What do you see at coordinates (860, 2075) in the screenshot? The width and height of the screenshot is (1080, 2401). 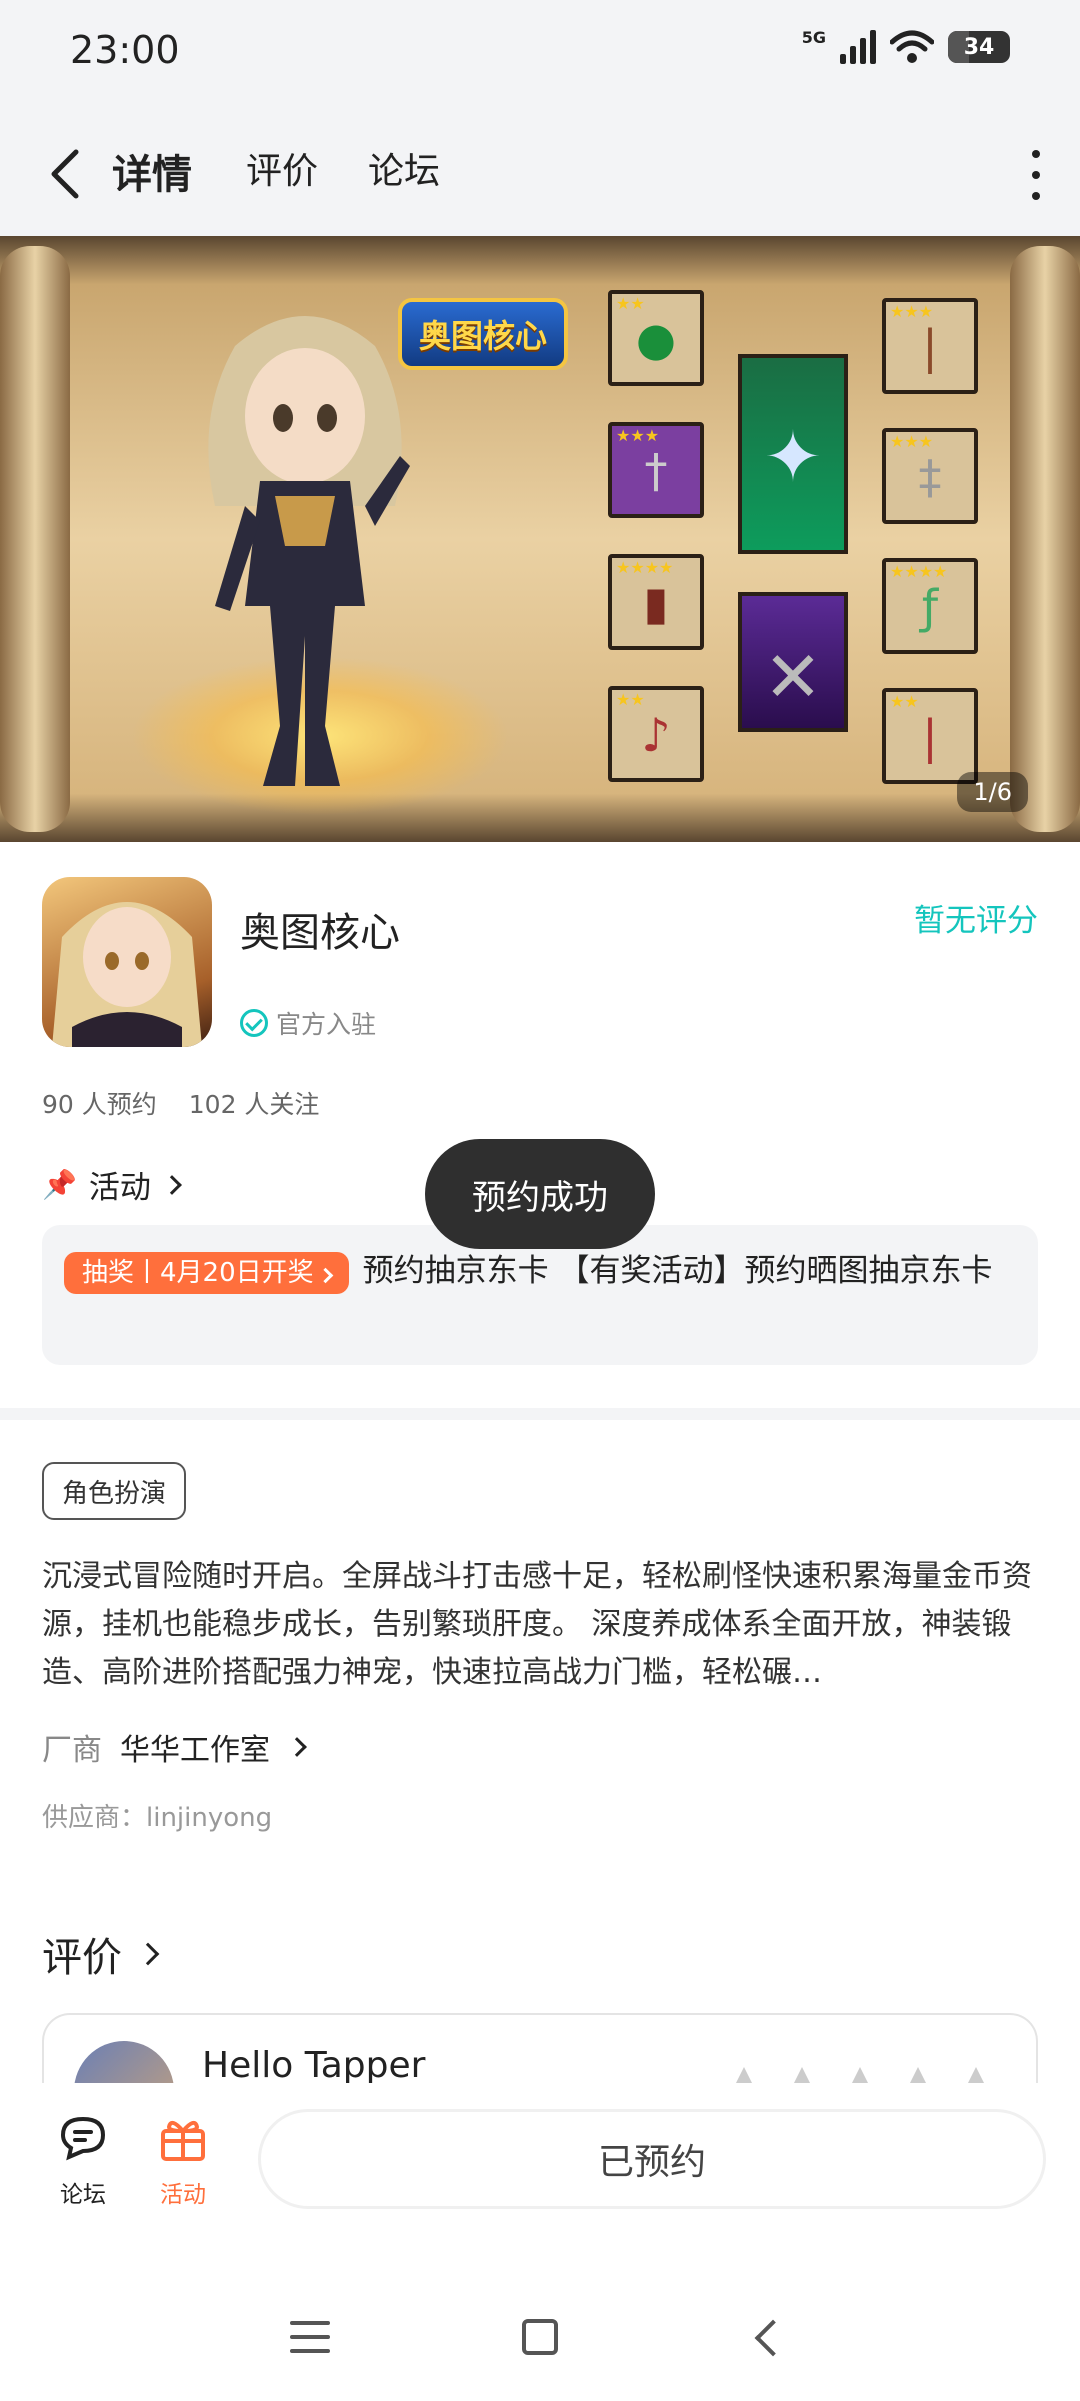 I see `review-stars` at bounding box center [860, 2075].